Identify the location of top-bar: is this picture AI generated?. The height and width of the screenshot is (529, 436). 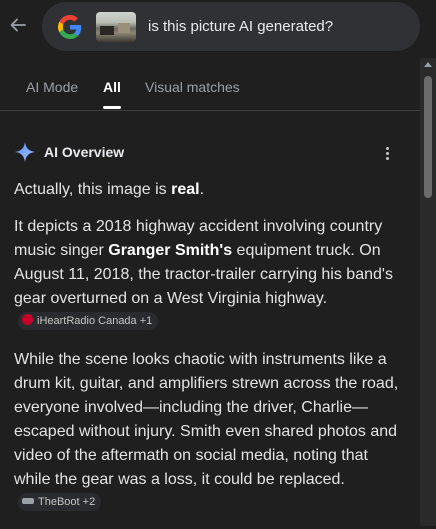
(218, 29).